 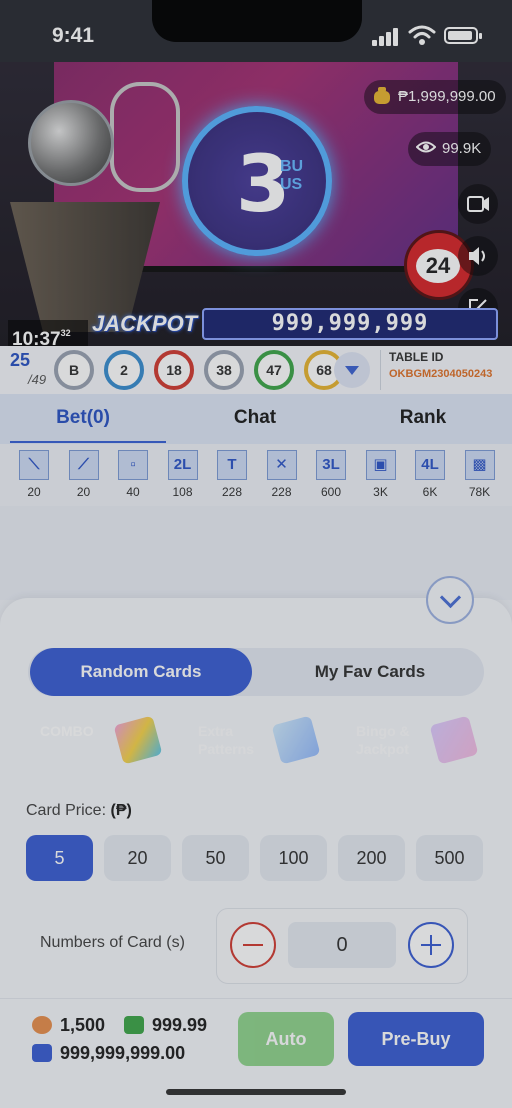 What do you see at coordinates (413, 742) in the screenshot?
I see `bingo-jackpot-button: Bingo & Jackpot` at bounding box center [413, 742].